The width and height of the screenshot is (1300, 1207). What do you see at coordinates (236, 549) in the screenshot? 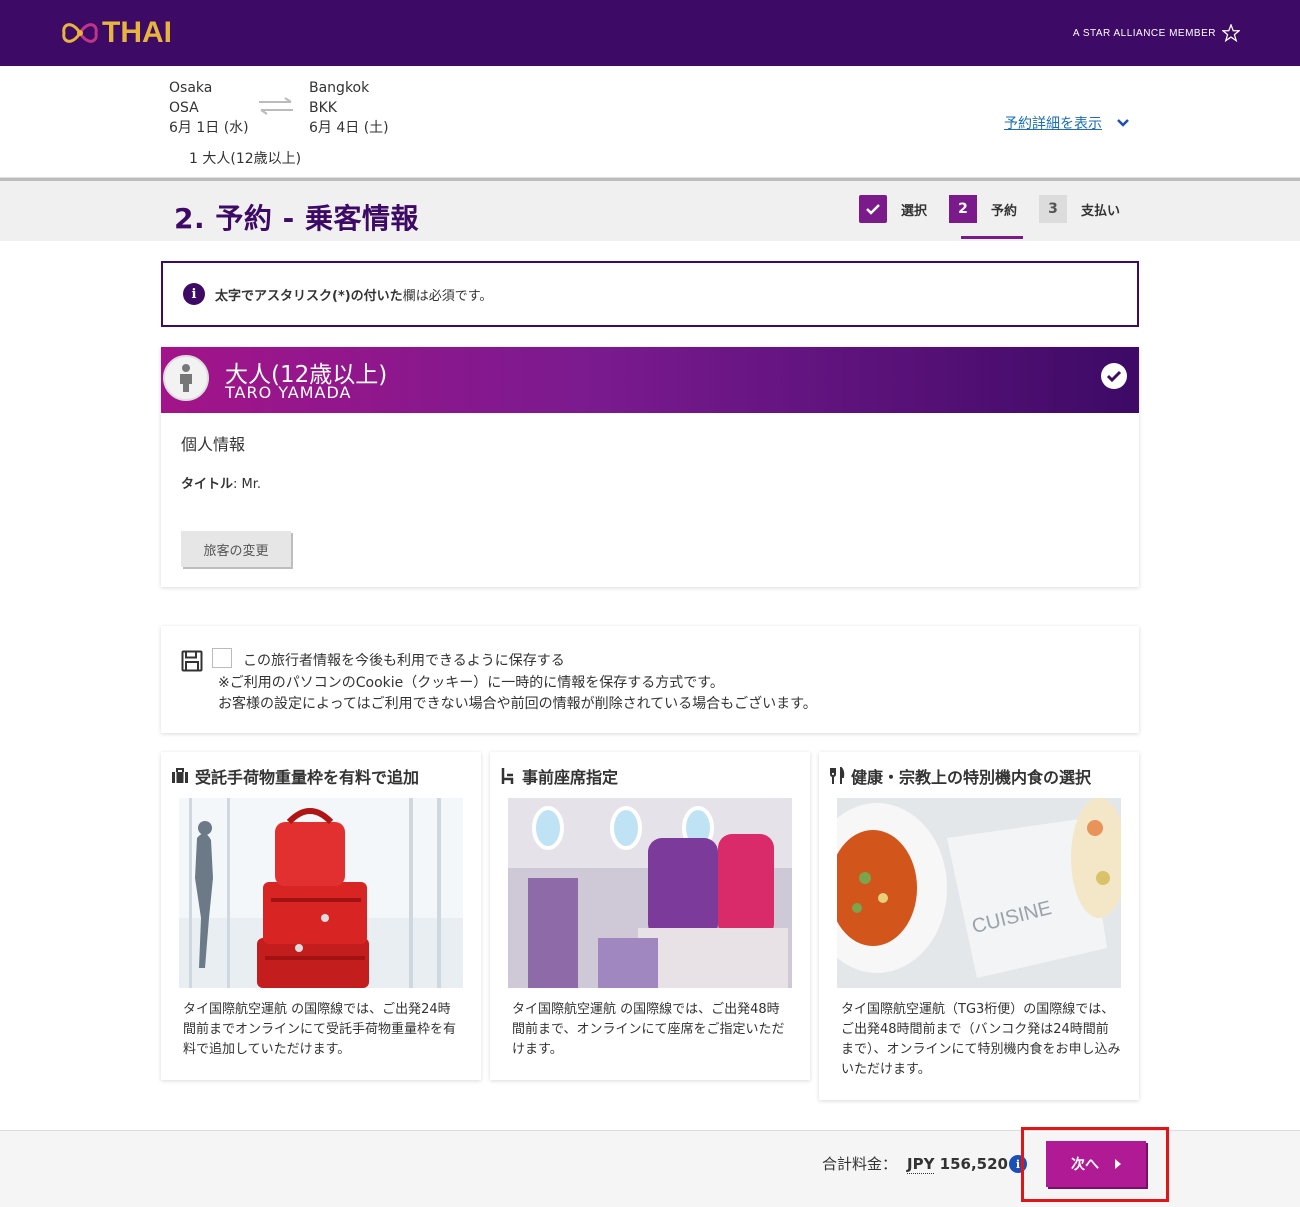
I see `change-passenger-button: 旅客の変更` at bounding box center [236, 549].